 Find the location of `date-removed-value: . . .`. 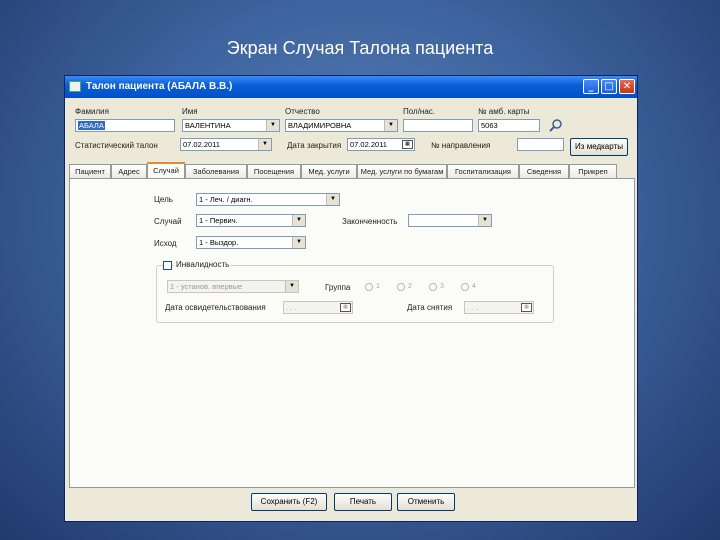

date-removed-value: . . . is located at coordinates (472, 307).